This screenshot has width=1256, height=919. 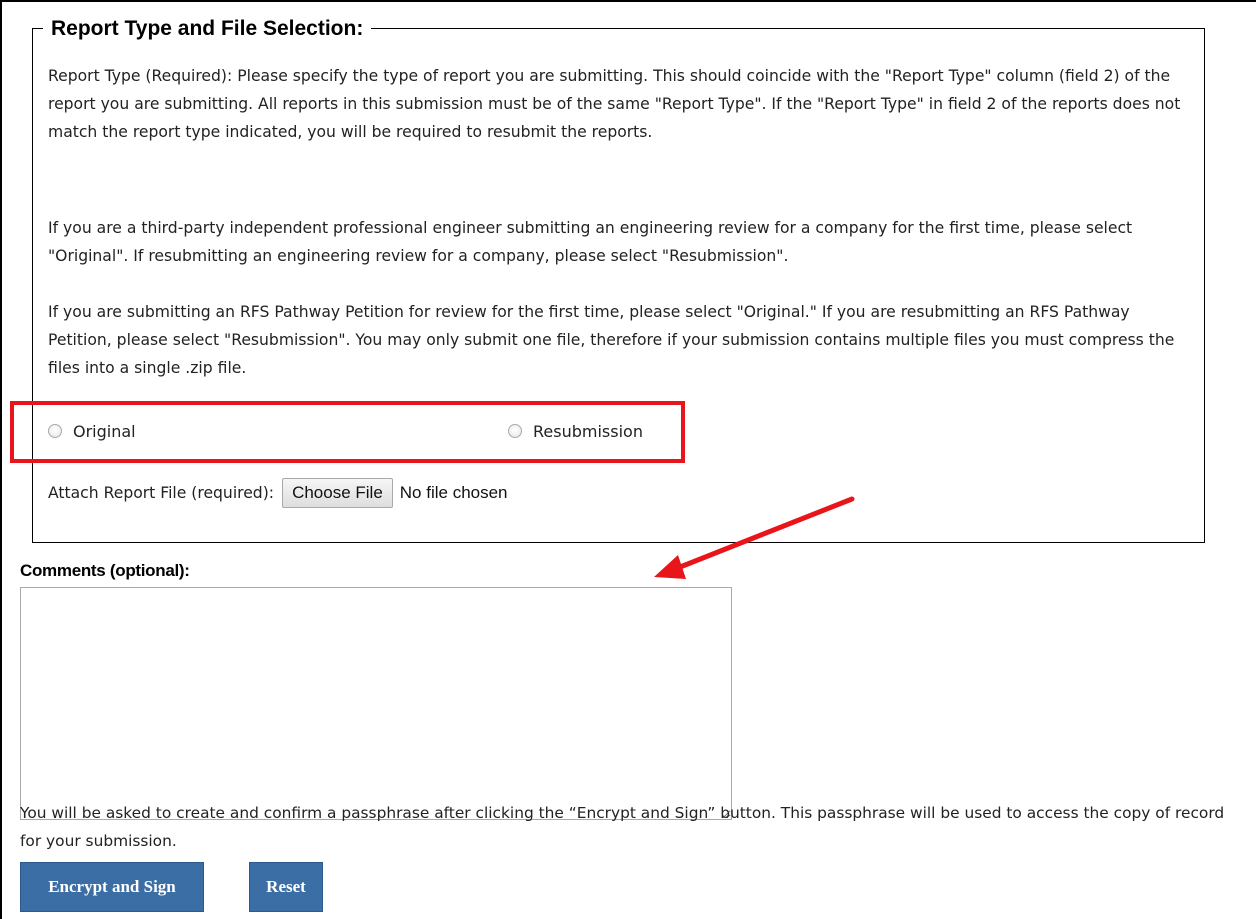 I want to click on red-arrow-annotation, so click(x=754, y=537).